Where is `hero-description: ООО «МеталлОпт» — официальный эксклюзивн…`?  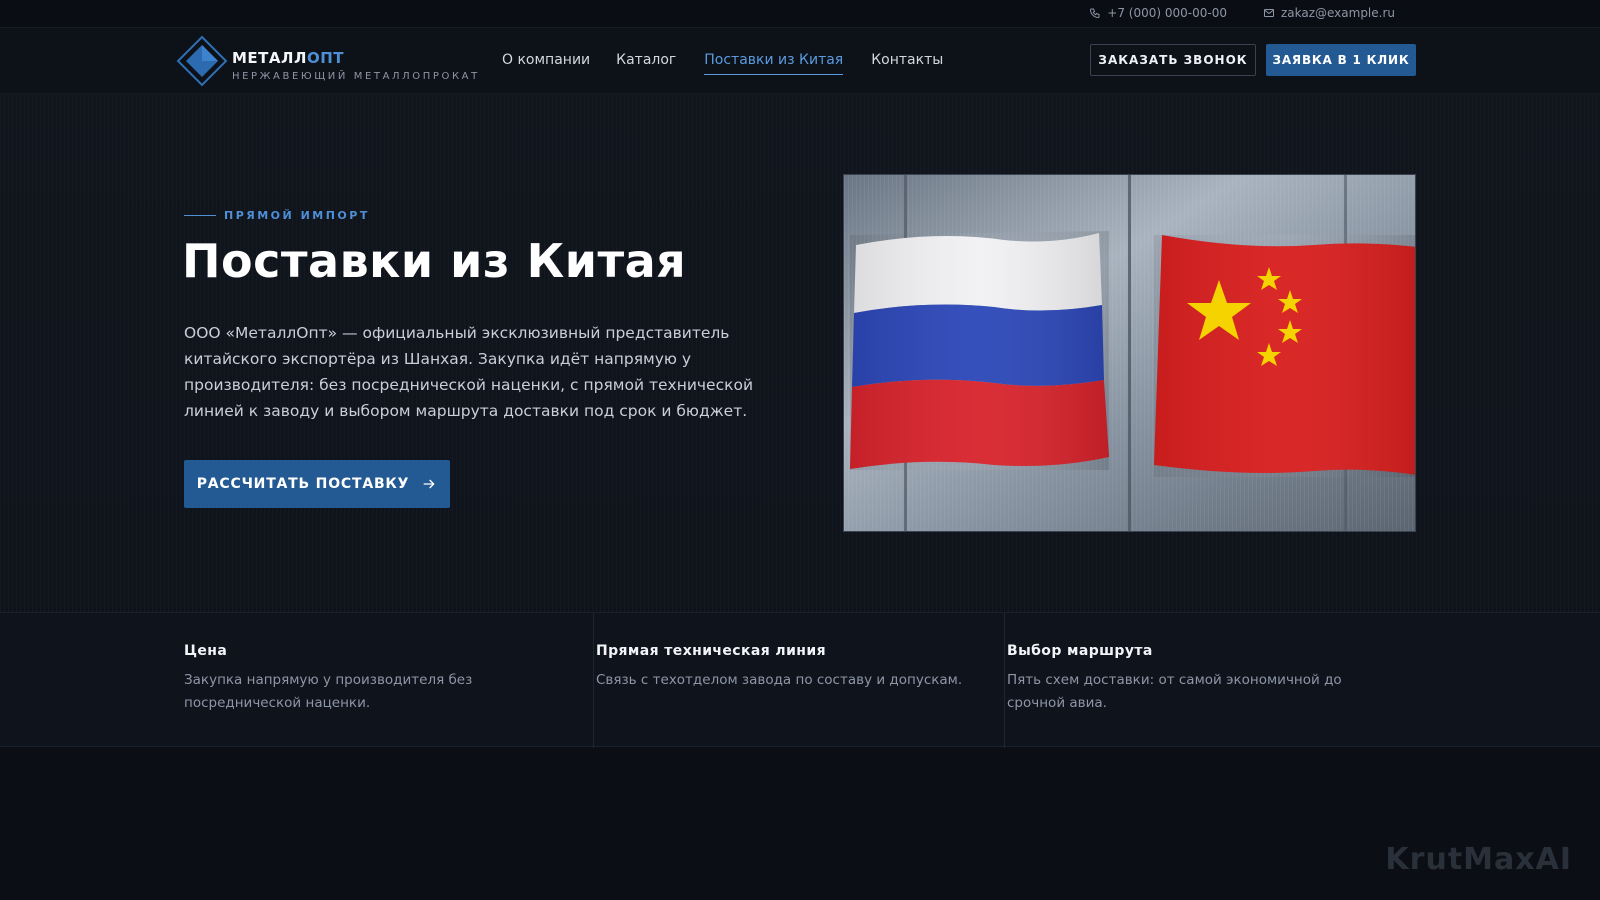 hero-description: ООО «МеталлОпт» — официальный эксклюзивн… is located at coordinates (469, 372).